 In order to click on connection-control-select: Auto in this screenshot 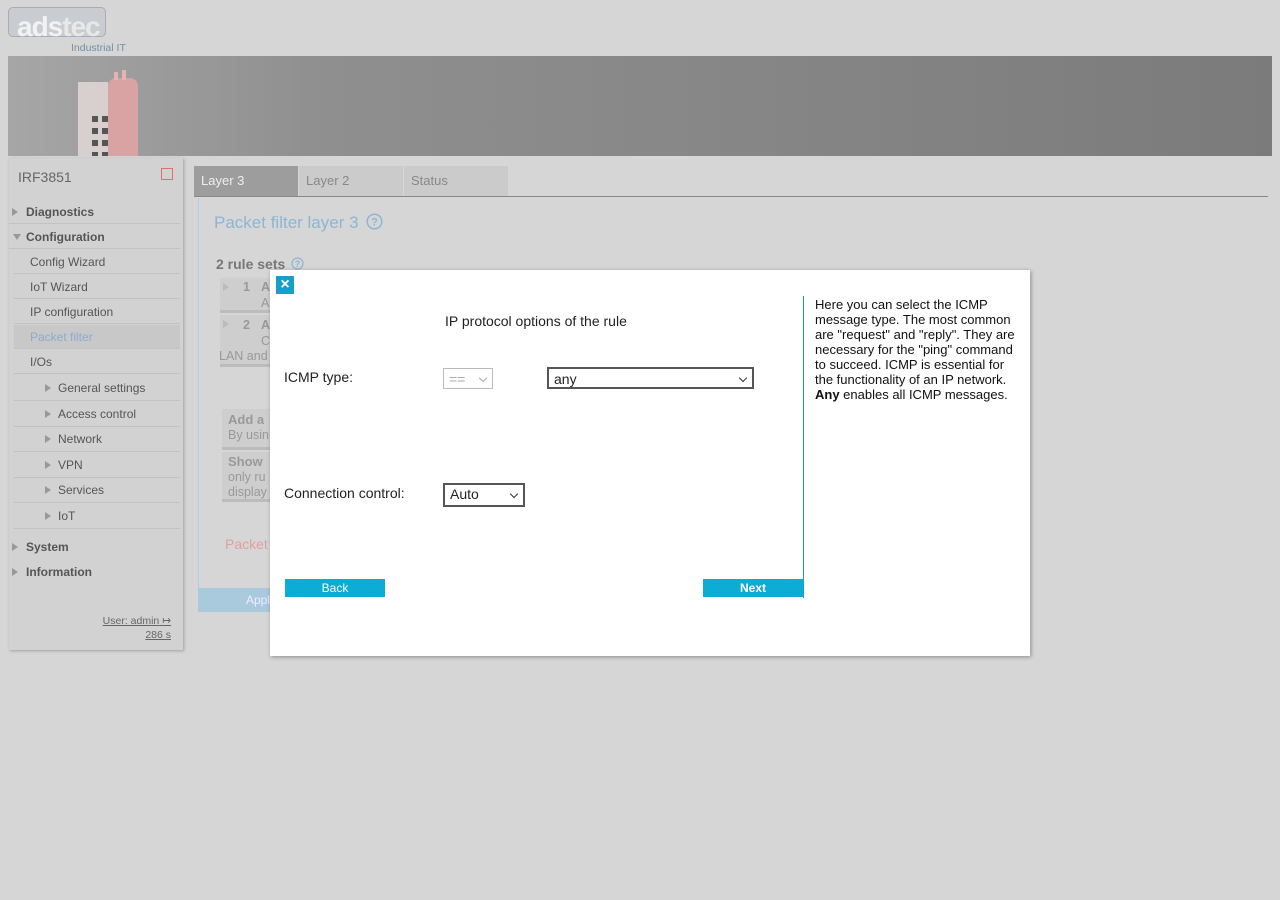, I will do `click(484, 495)`.